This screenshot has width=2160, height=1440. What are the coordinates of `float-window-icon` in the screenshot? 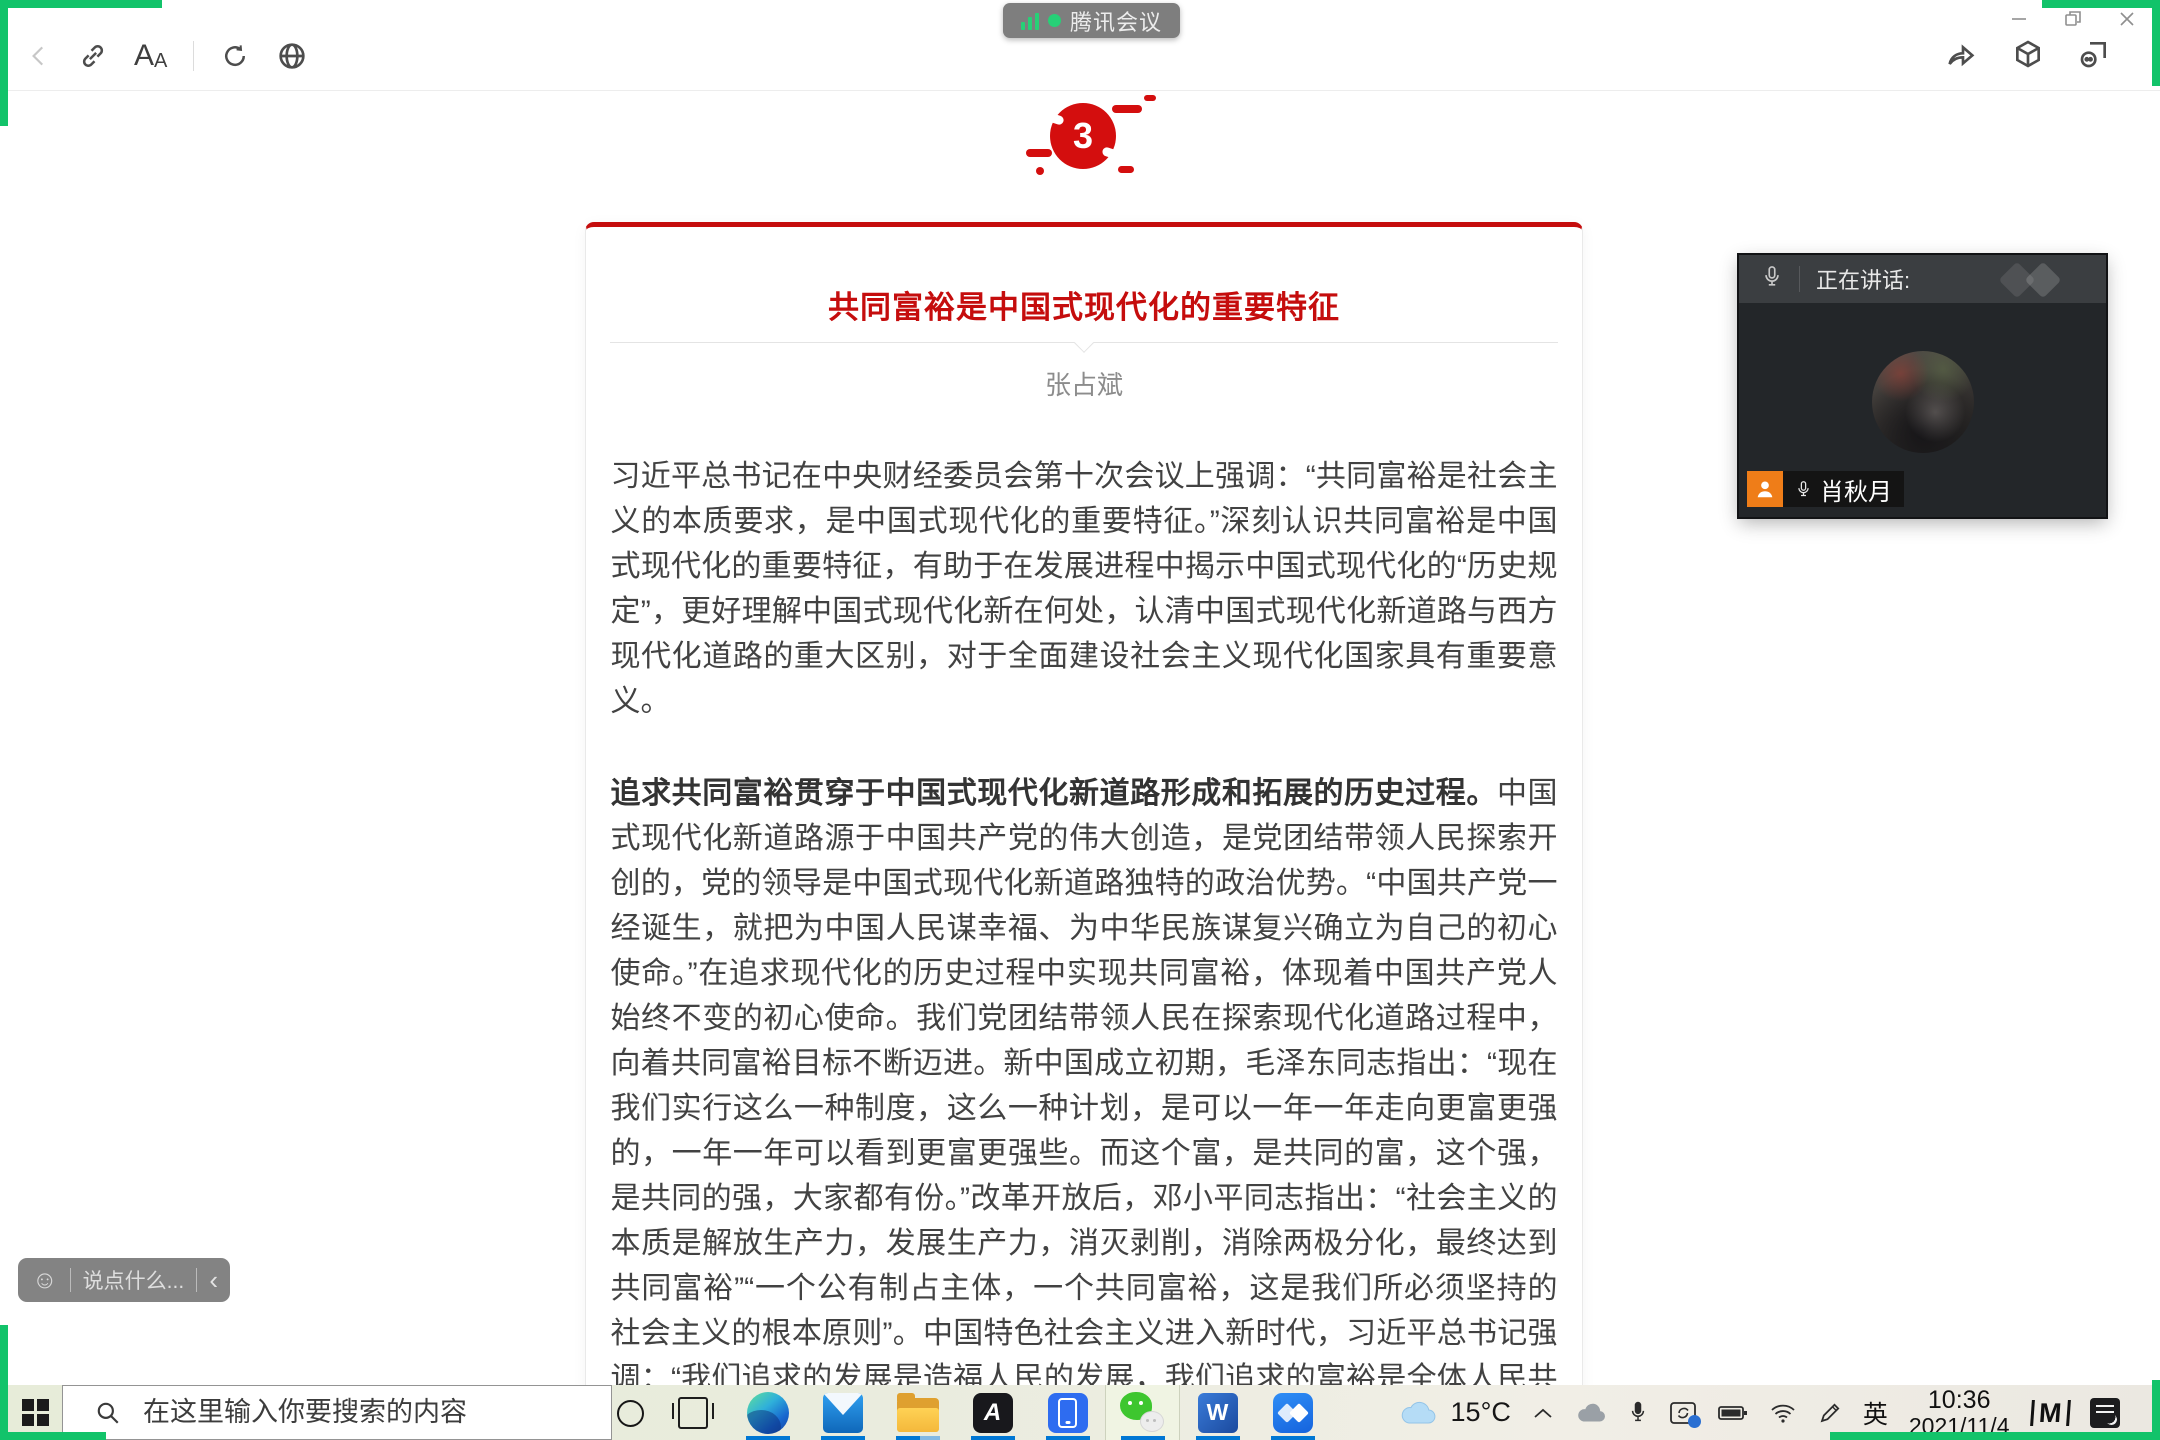 It's located at (2093, 55).